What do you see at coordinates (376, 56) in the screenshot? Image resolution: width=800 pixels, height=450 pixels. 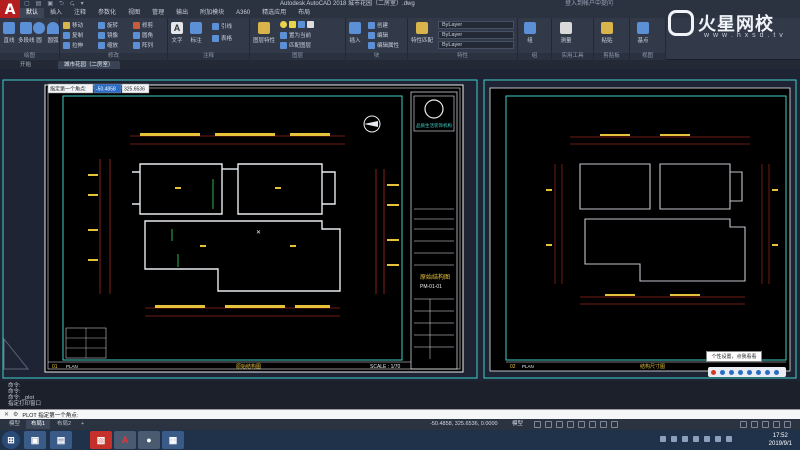 I see `block-panel-label: 块` at bounding box center [376, 56].